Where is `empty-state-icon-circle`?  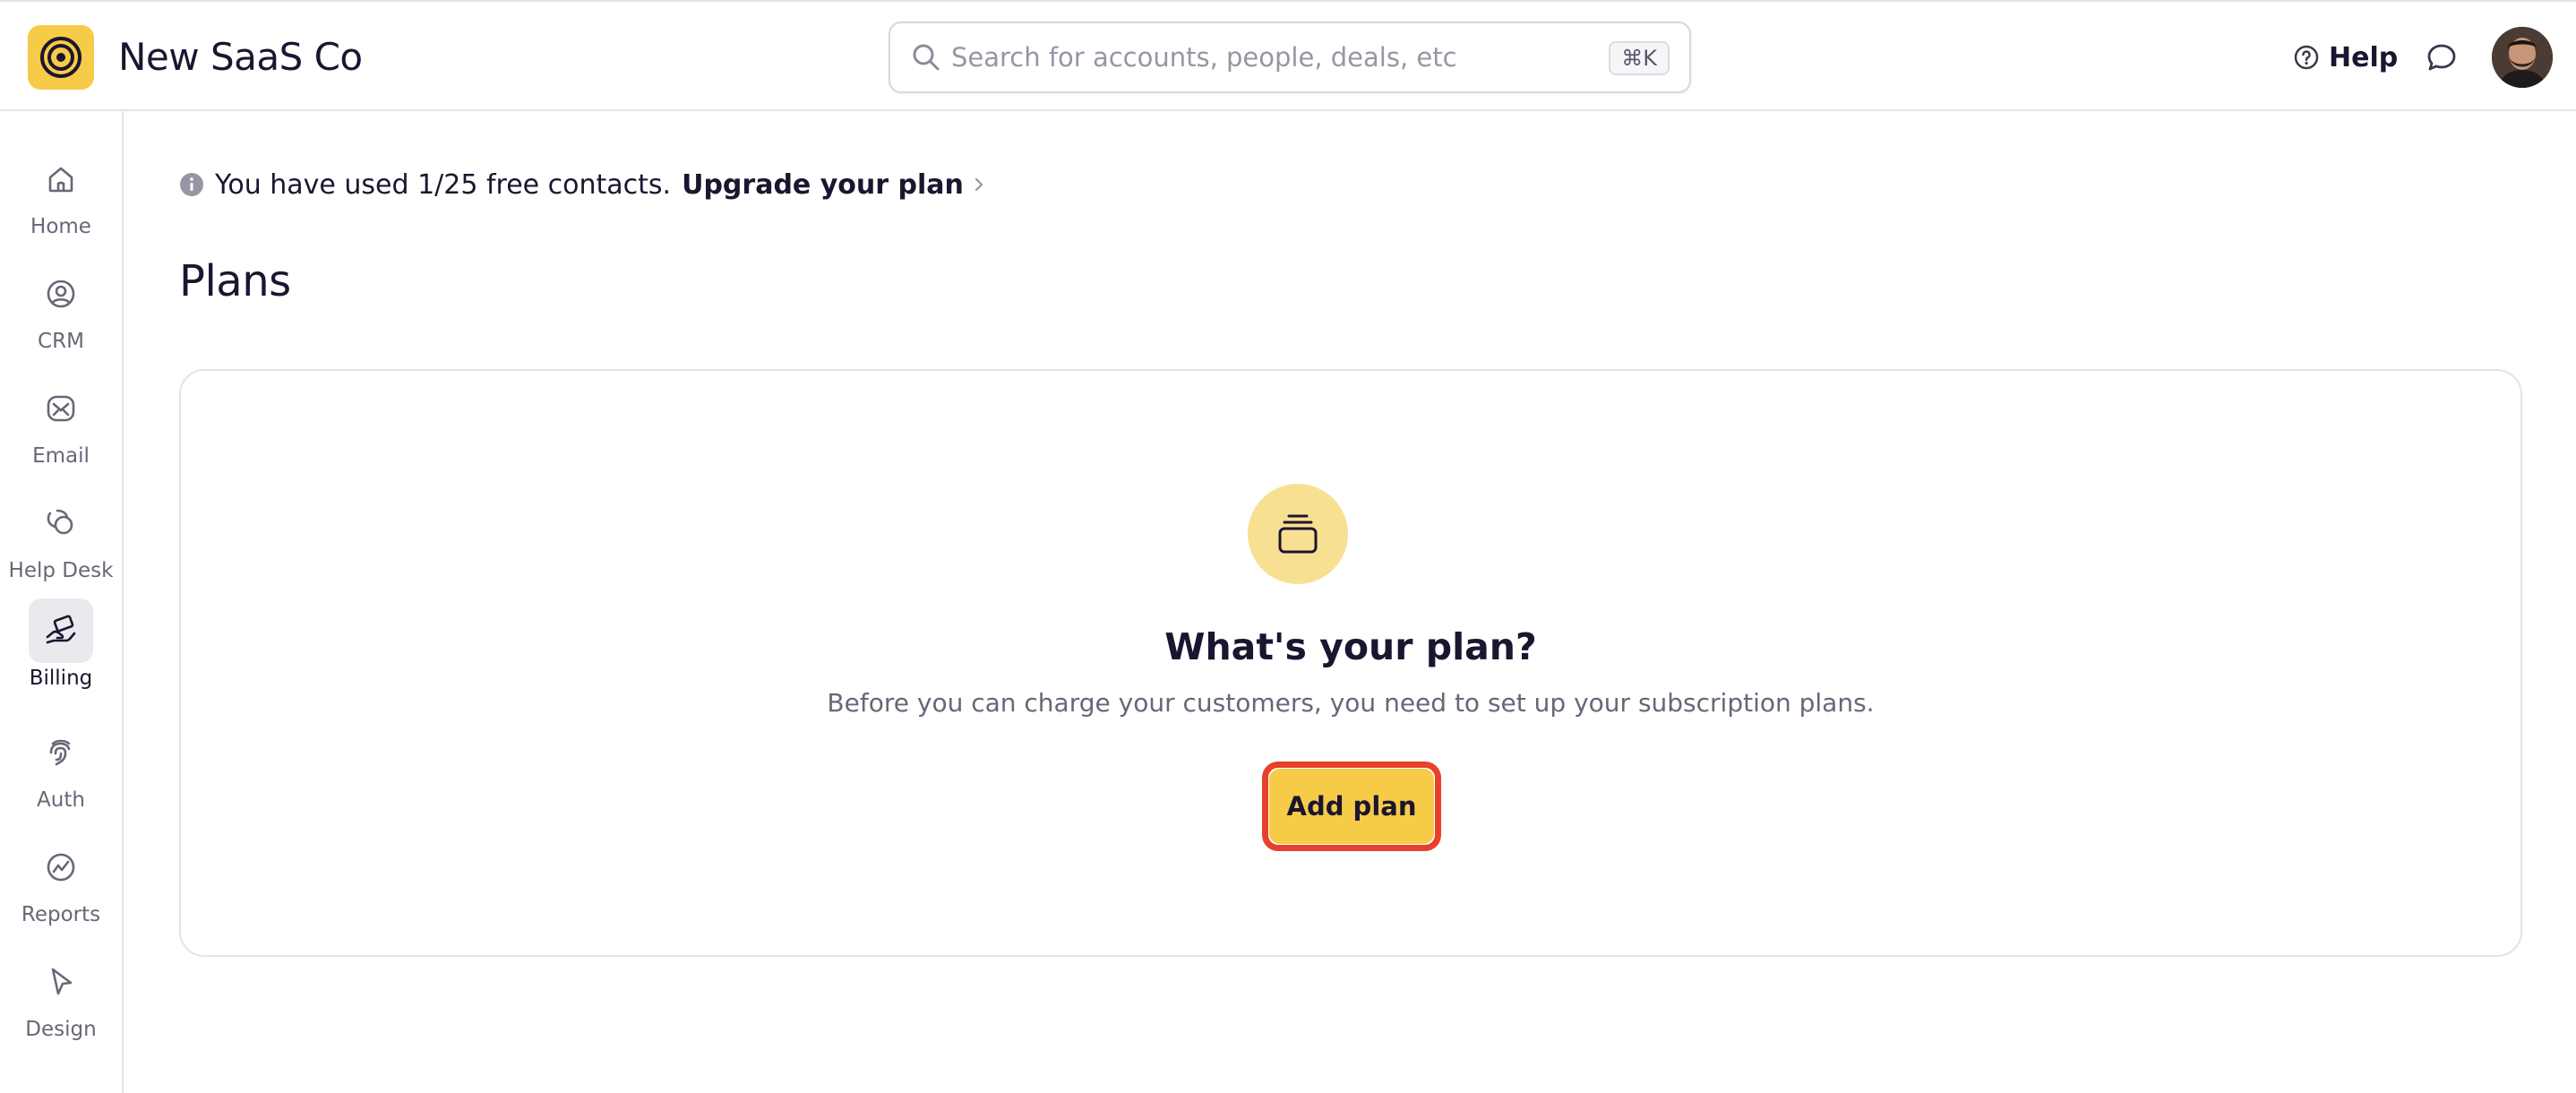 empty-state-icon-circle is located at coordinates (1298, 534).